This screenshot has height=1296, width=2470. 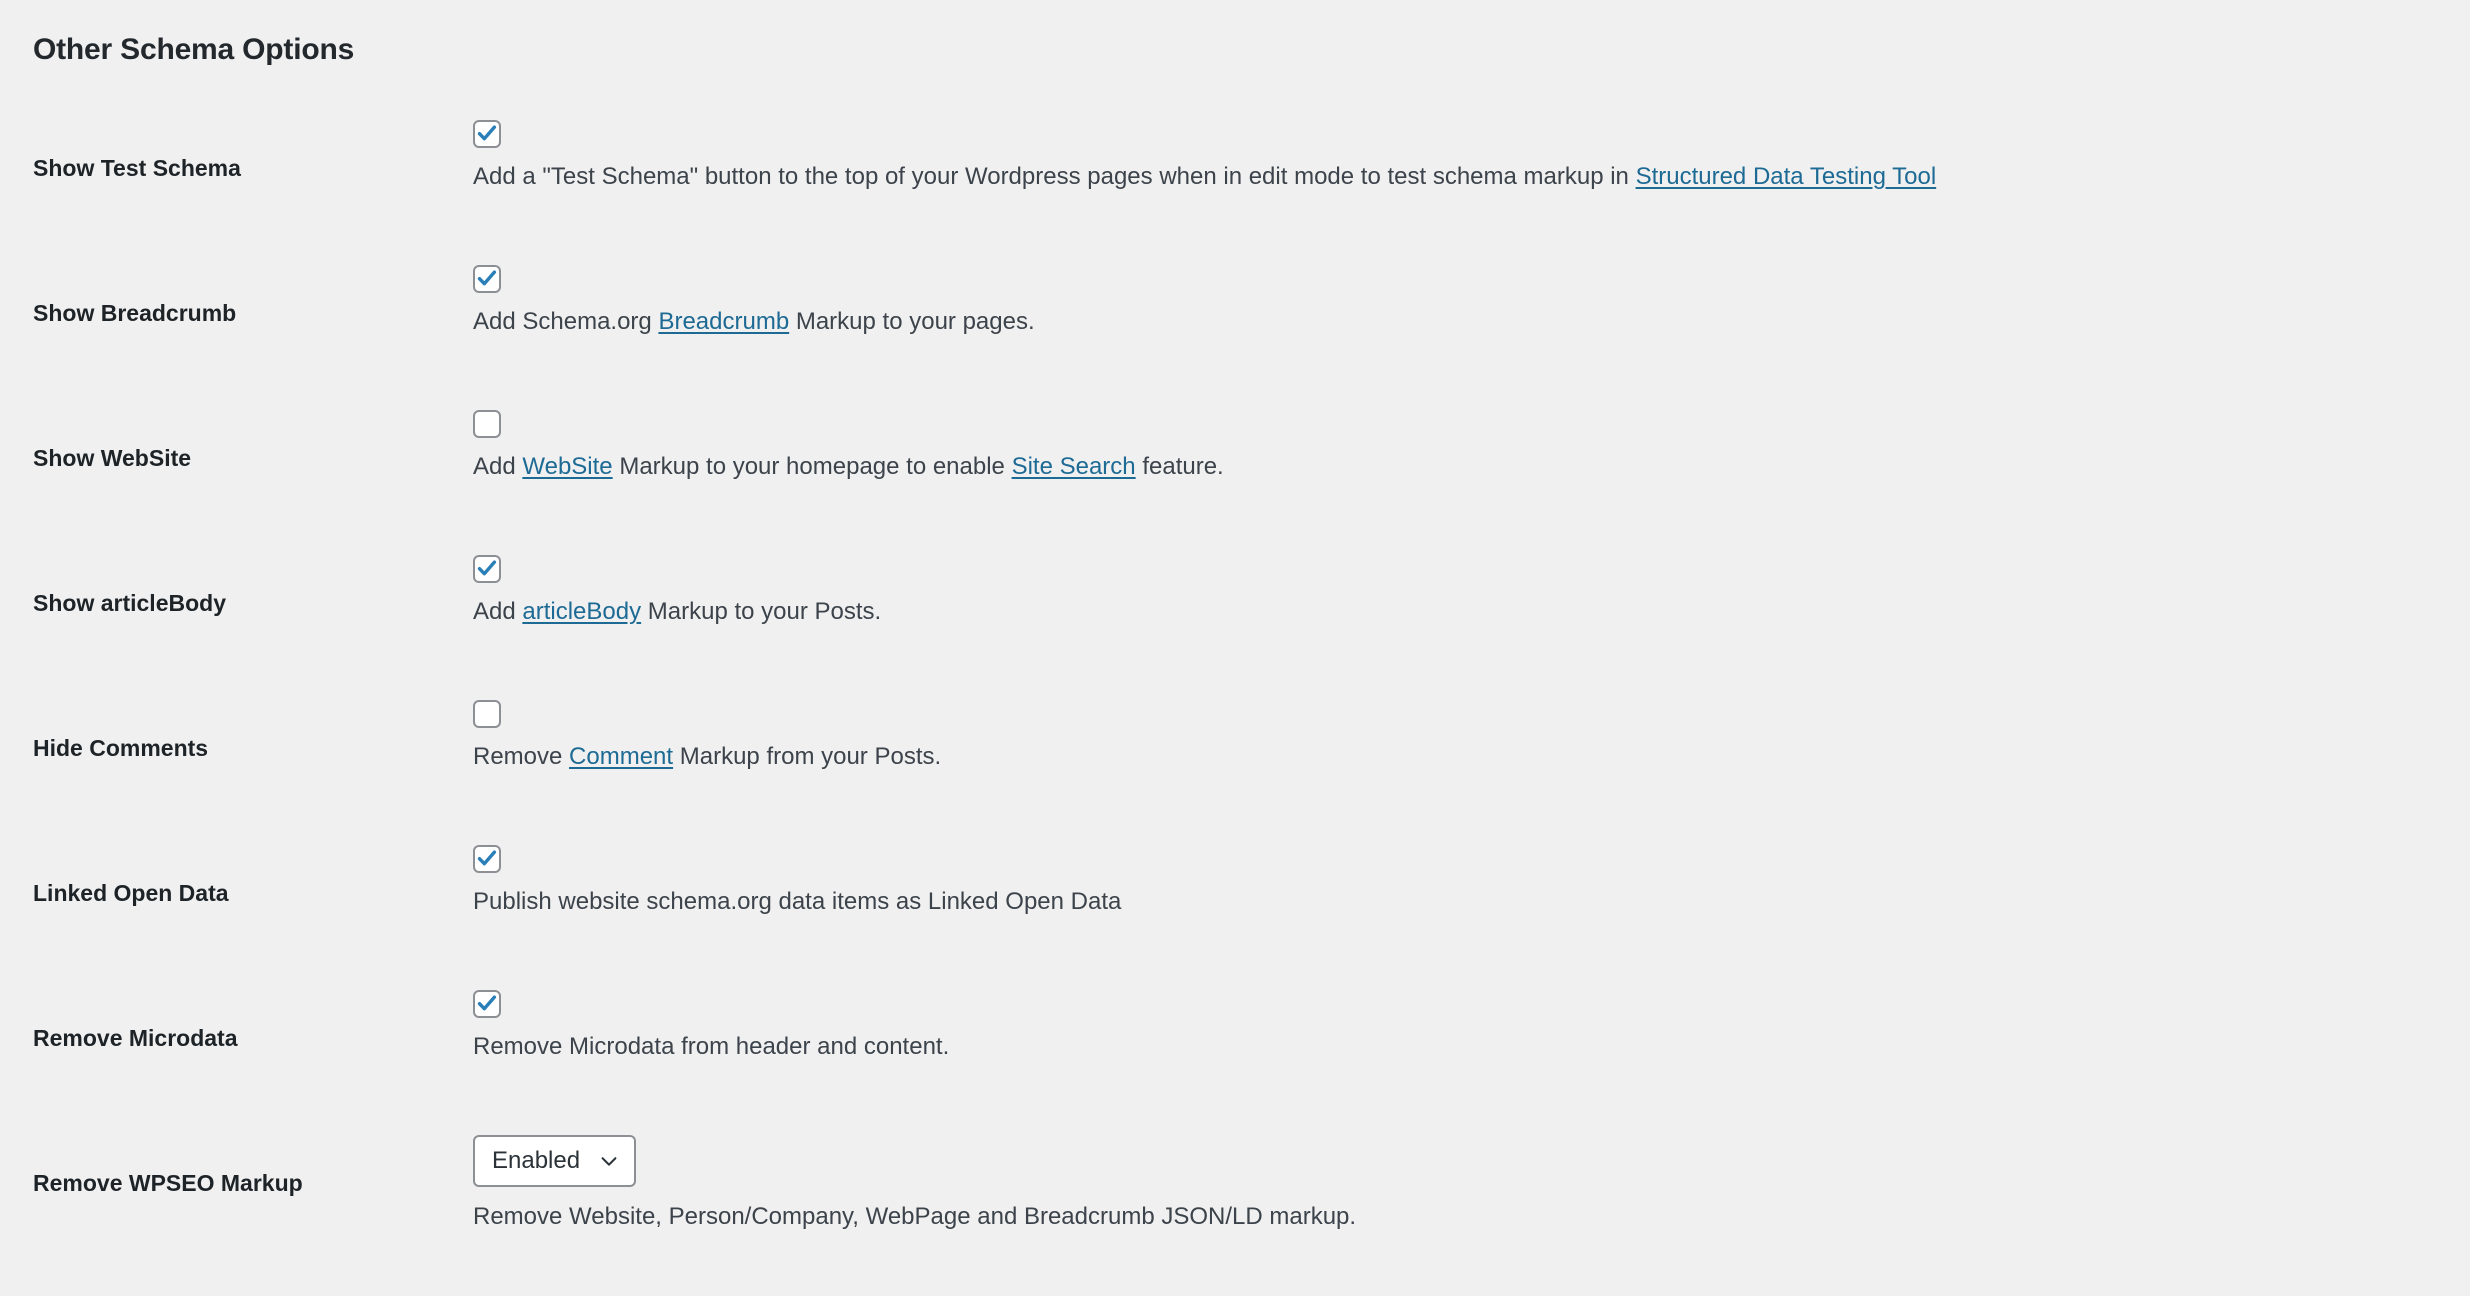 What do you see at coordinates (807, 756) in the screenshot?
I see `description-fragment: Markup from your Posts.` at bounding box center [807, 756].